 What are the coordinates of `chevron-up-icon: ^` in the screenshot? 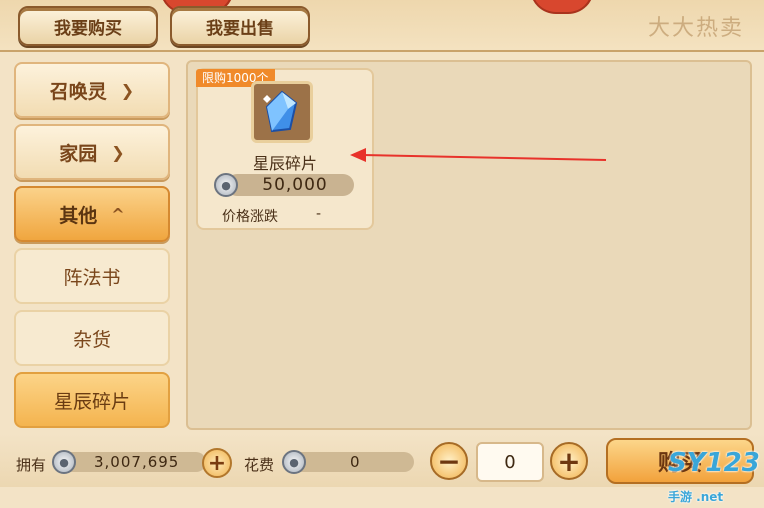 It's located at (118, 214).